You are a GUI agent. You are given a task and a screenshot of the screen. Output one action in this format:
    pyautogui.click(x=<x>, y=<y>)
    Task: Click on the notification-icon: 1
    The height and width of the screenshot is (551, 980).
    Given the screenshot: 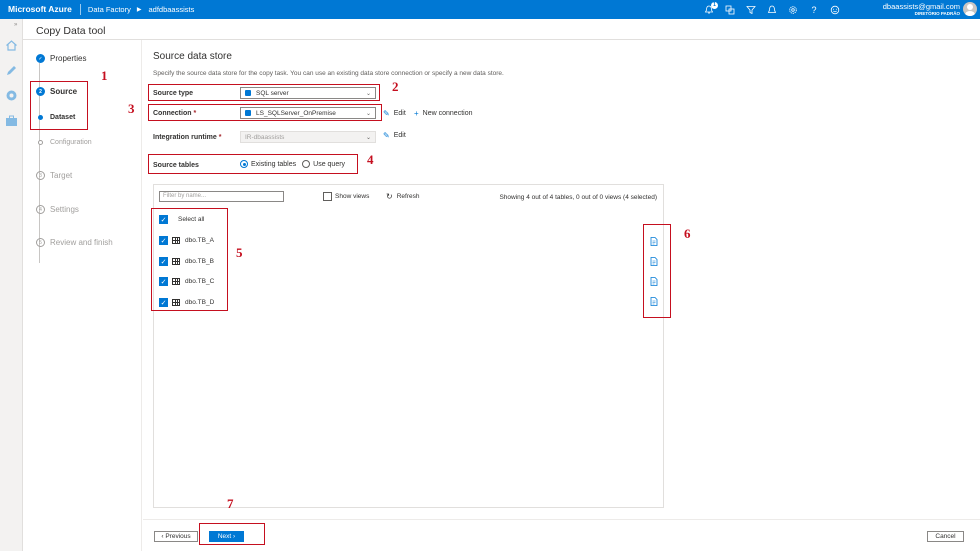 What is the action you would take?
    pyautogui.click(x=711, y=8)
    